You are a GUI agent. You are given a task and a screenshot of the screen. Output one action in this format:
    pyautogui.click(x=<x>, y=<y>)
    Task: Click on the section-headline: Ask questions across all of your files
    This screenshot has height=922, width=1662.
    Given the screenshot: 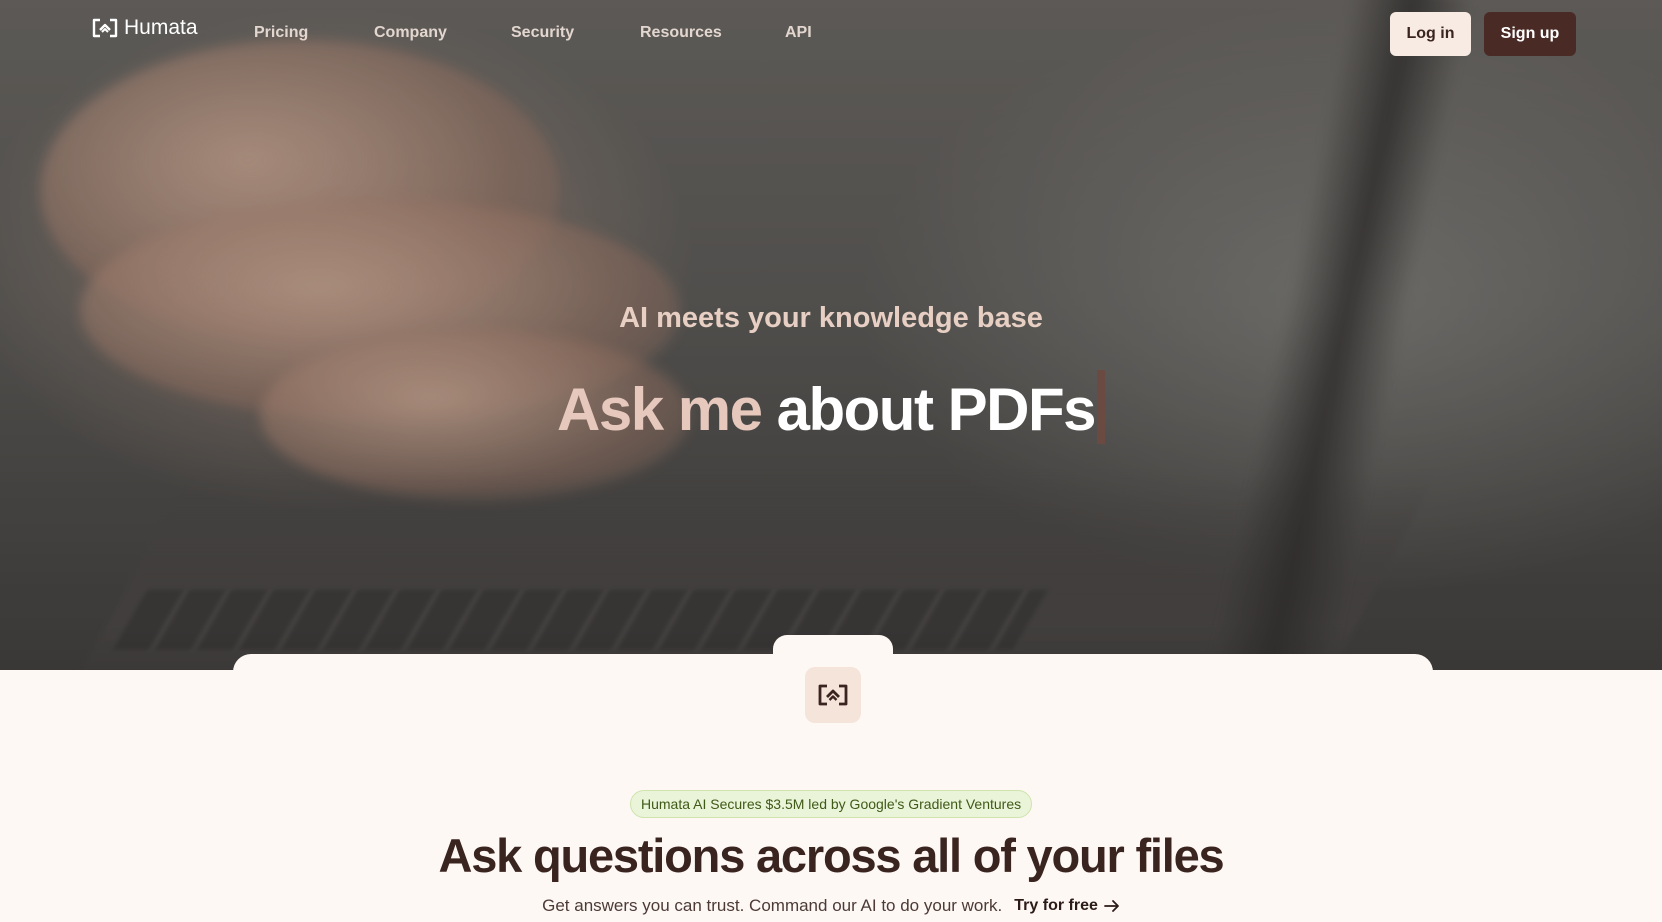 What is the action you would take?
    pyautogui.click(x=831, y=855)
    